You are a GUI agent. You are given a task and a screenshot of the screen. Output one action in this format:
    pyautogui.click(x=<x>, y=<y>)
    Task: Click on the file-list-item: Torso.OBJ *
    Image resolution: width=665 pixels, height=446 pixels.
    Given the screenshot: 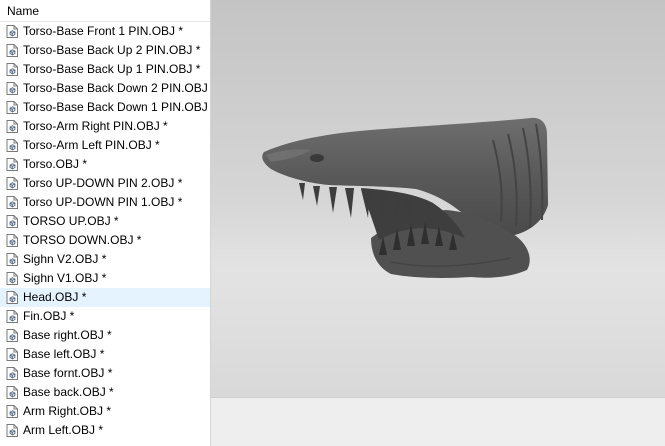 What is the action you would take?
    pyautogui.click(x=105, y=164)
    